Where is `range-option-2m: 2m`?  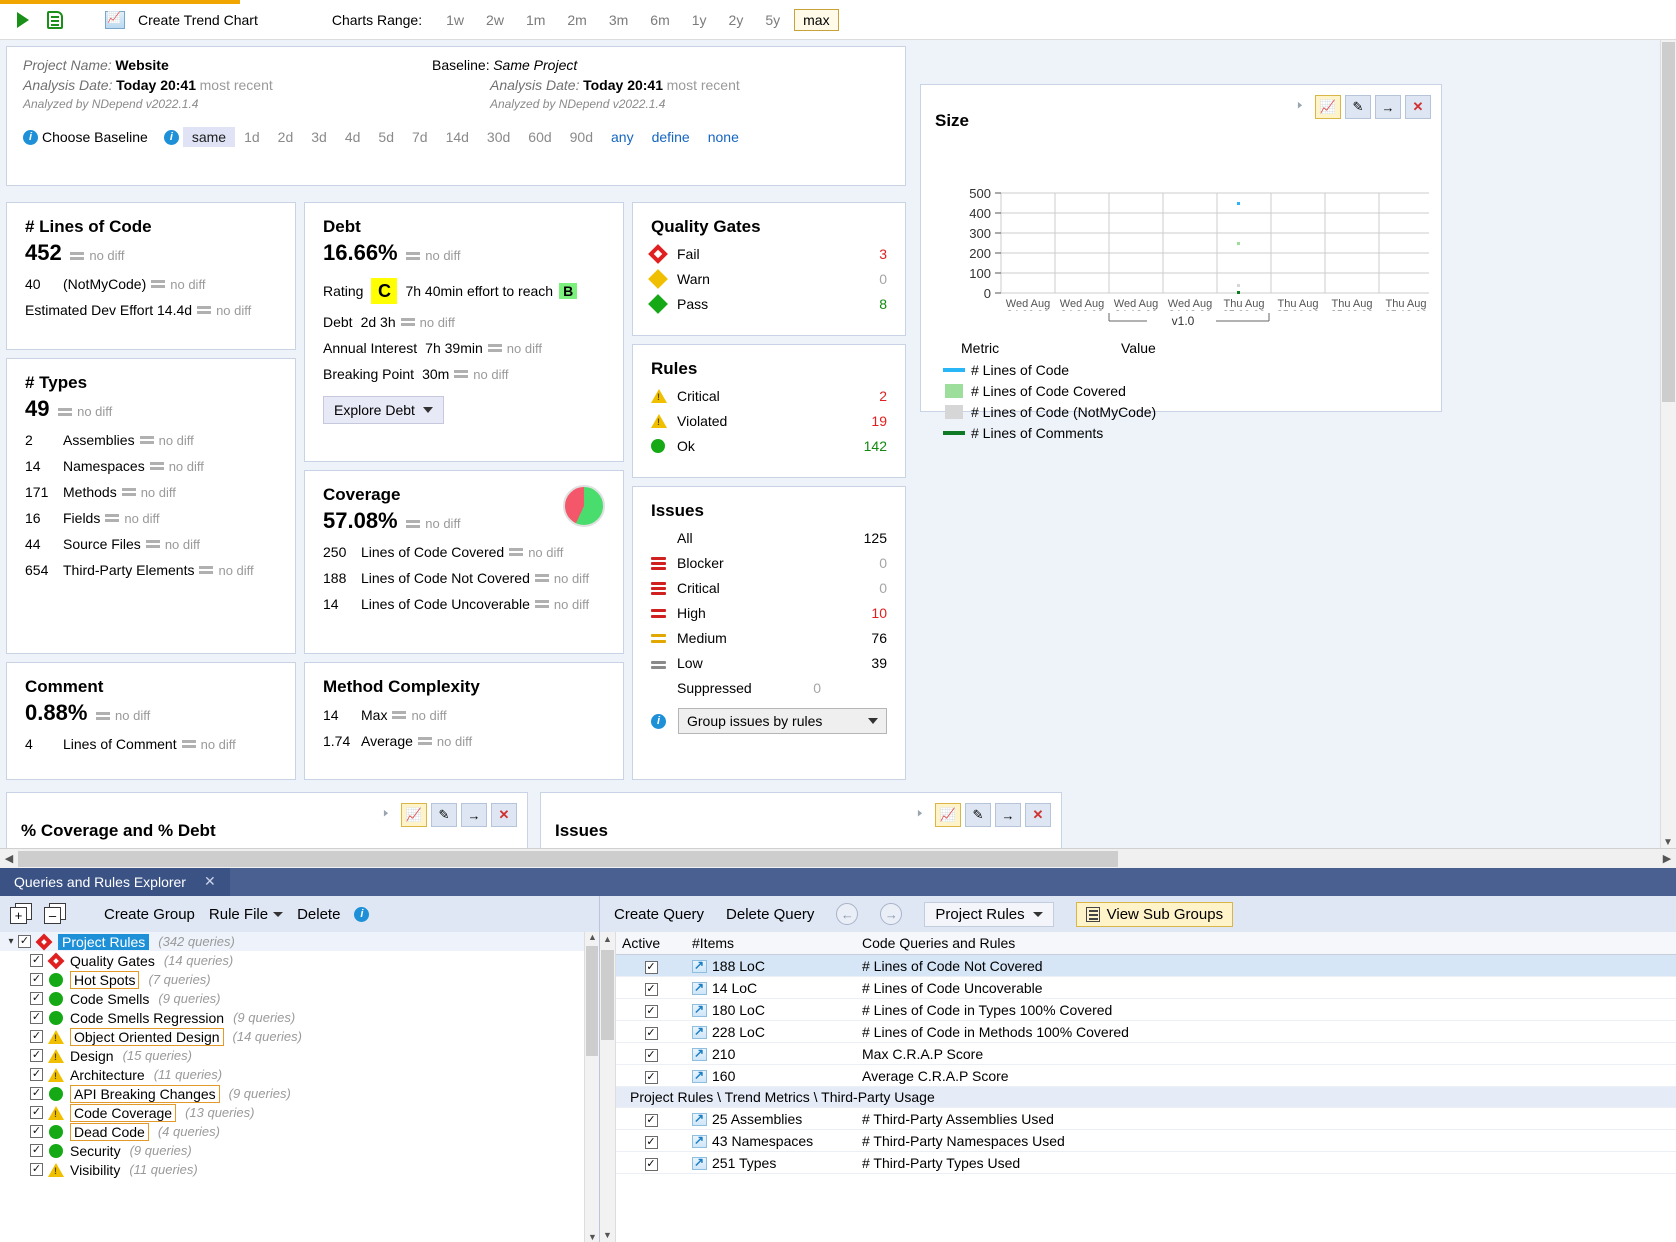 range-option-2m: 2m is located at coordinates (576, 20).